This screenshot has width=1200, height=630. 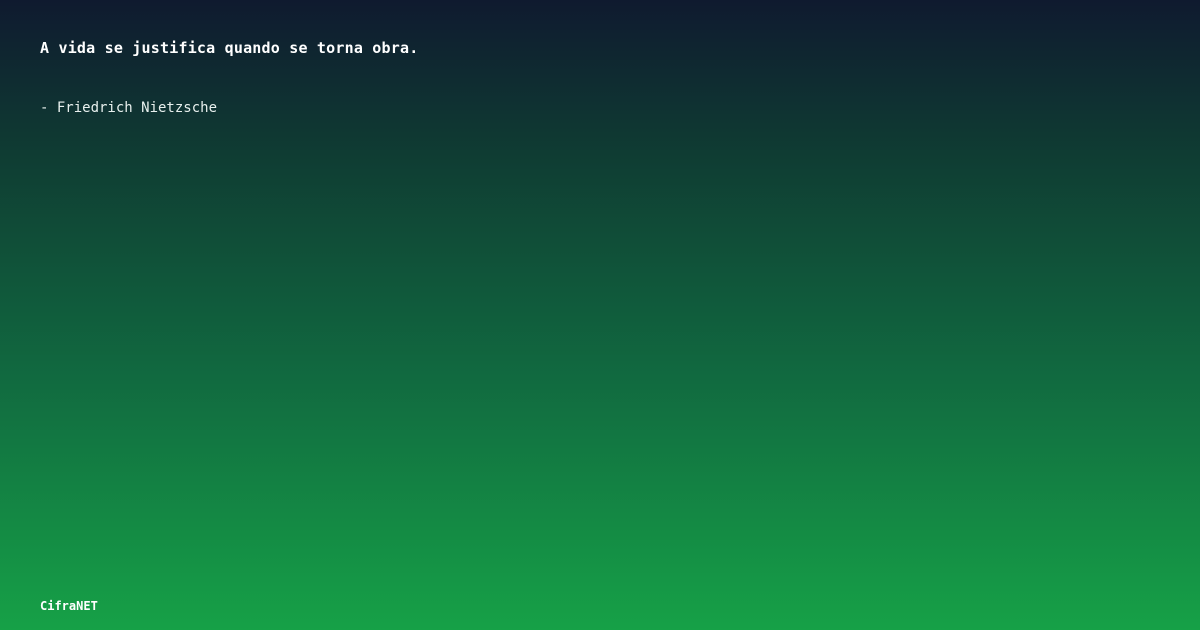 What do you see at coordinates (129, 108) in the screenshot?
I see `quote-author: - Friedrich Nietzsche` at bounding box center [129, 108].